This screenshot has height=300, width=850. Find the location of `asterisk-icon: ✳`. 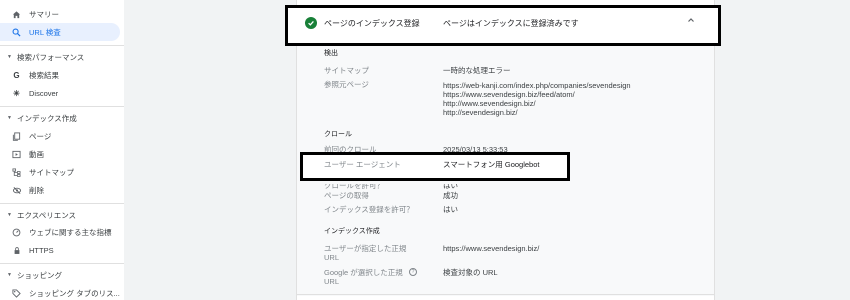

asterisk-icon: ✳ is located at coordinates (16, 93).